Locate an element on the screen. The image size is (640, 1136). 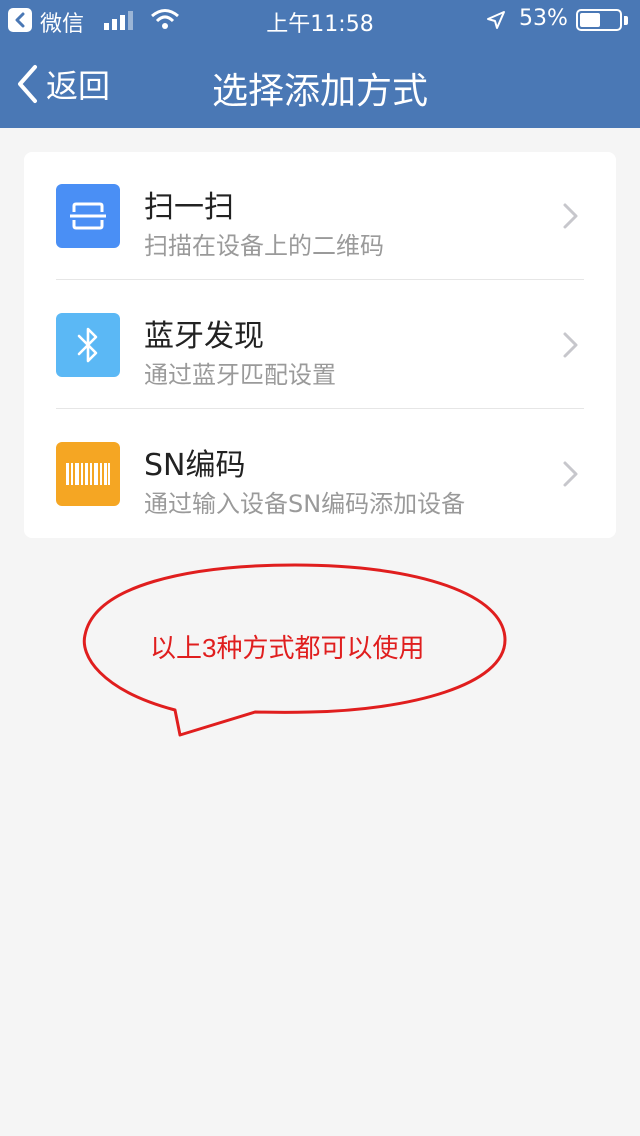
battery-percentage: 53% is located at coordinates (543, 18).